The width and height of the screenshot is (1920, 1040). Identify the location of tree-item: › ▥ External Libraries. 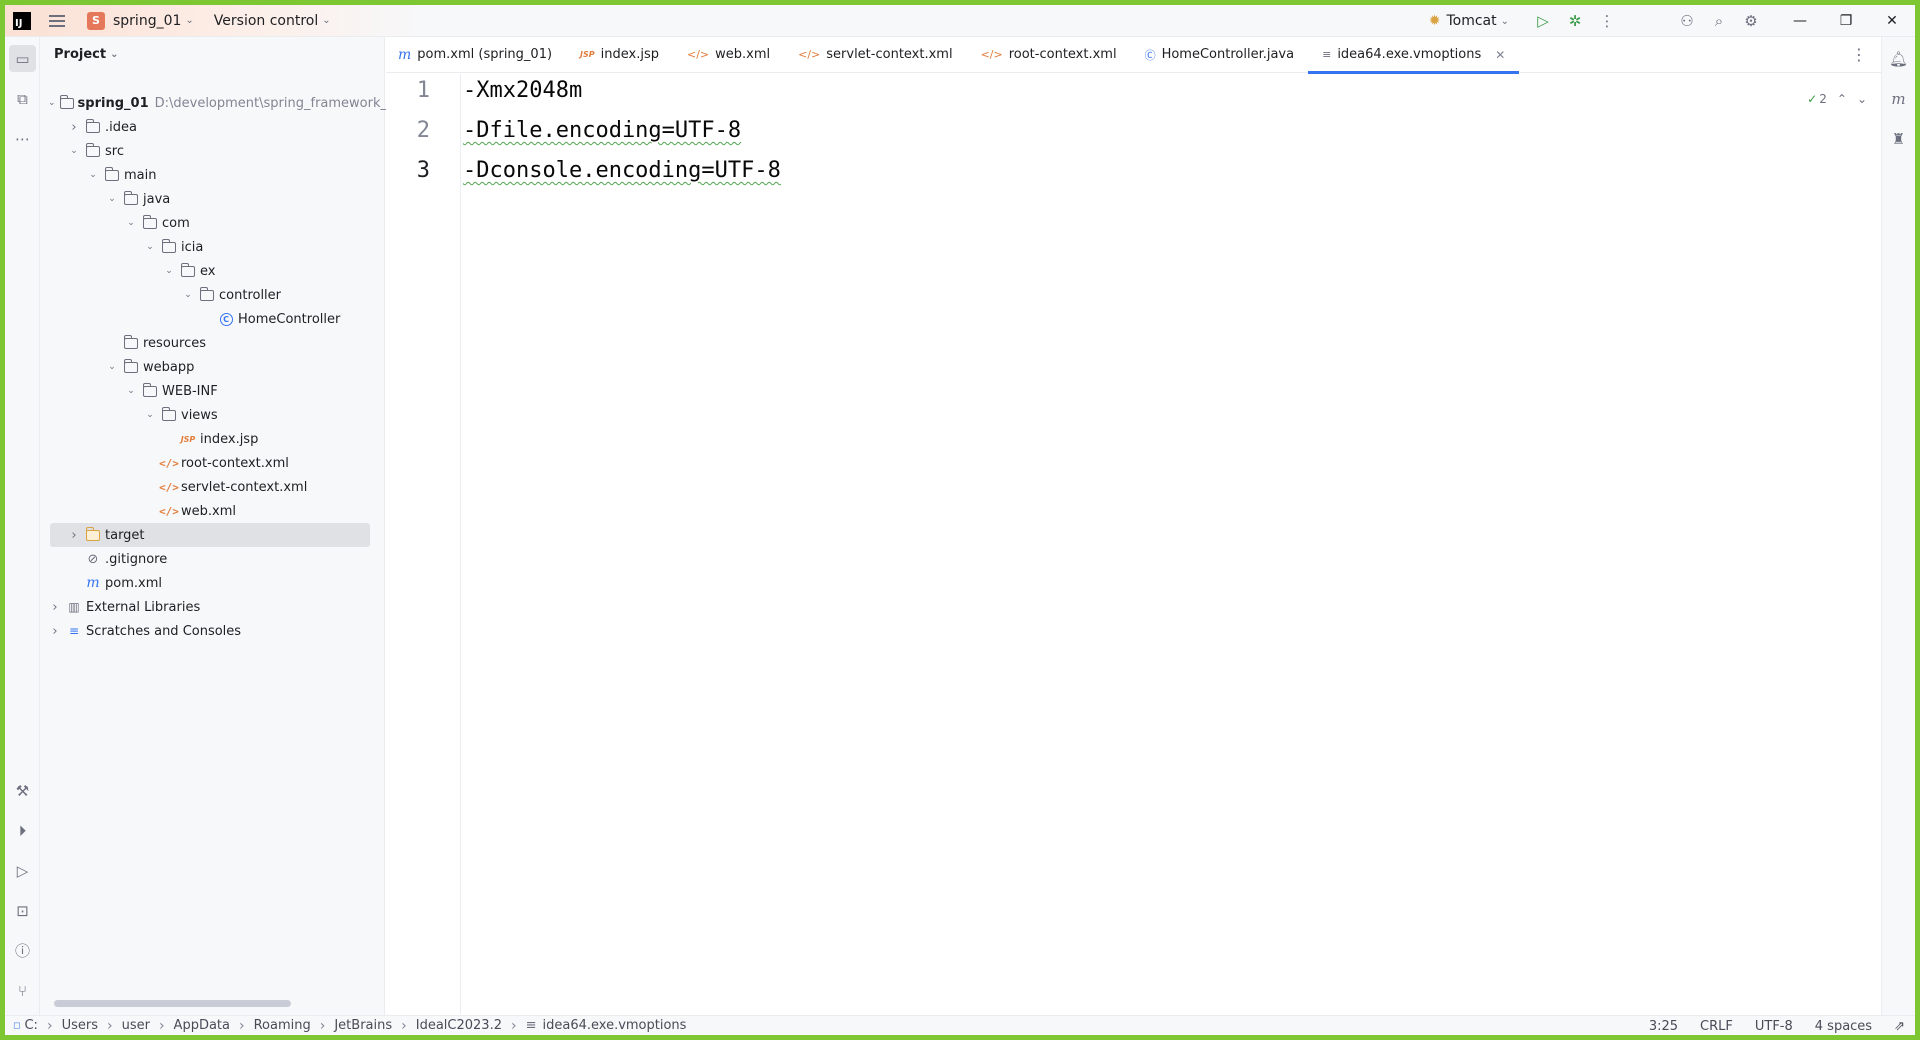
(212, 607).